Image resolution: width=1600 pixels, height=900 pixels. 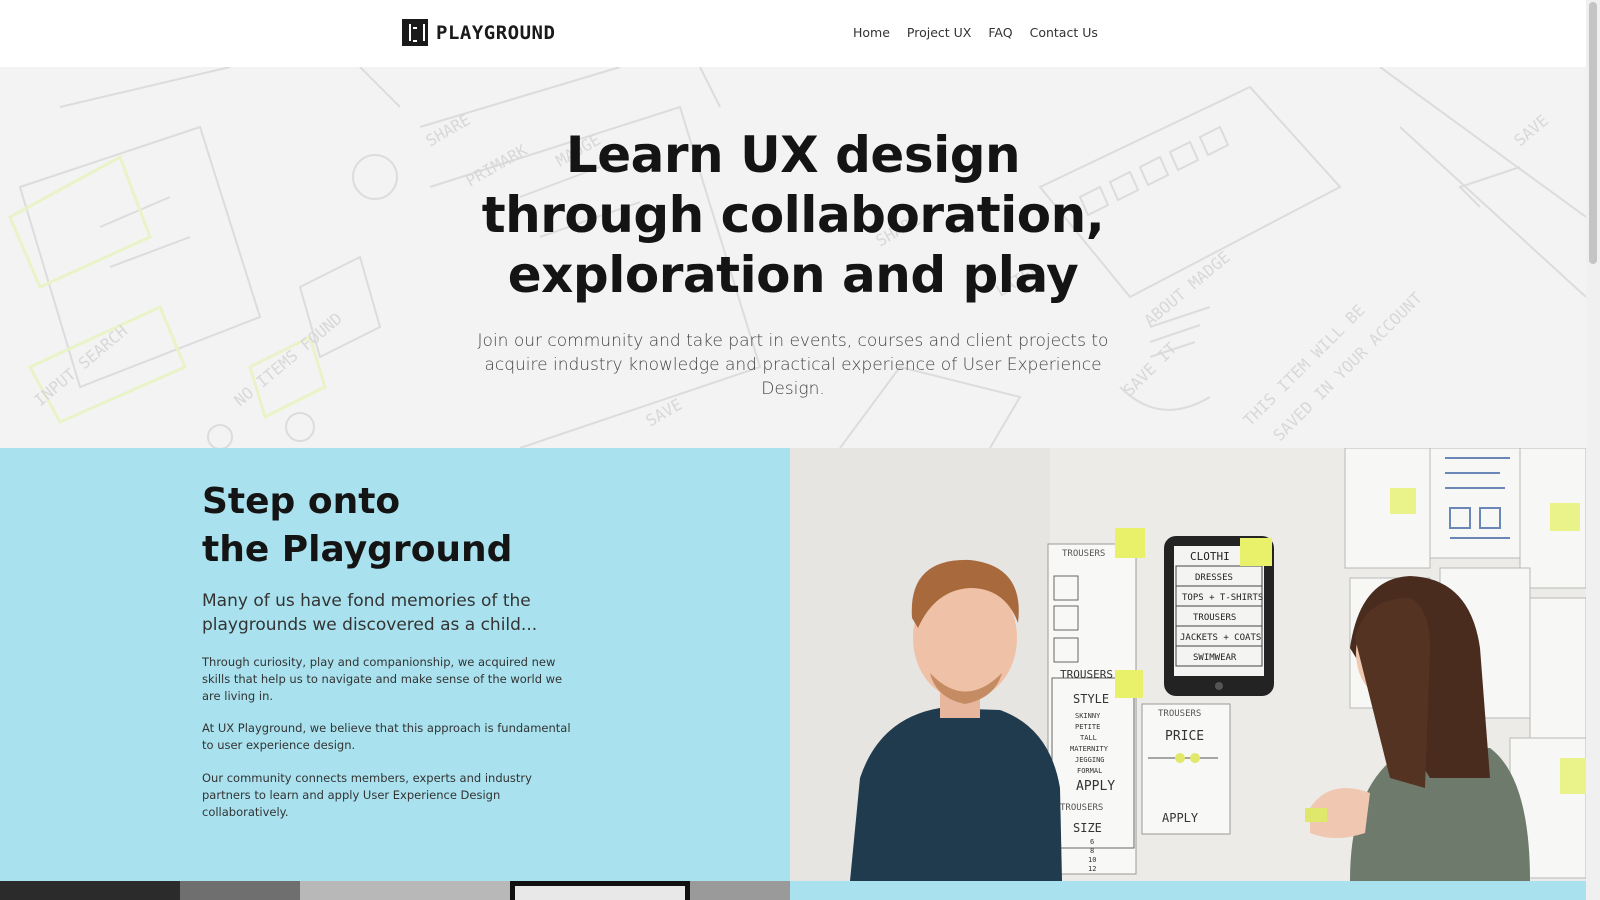 I want to click on wall-size-item: 8, so click(x=1092, y=851).